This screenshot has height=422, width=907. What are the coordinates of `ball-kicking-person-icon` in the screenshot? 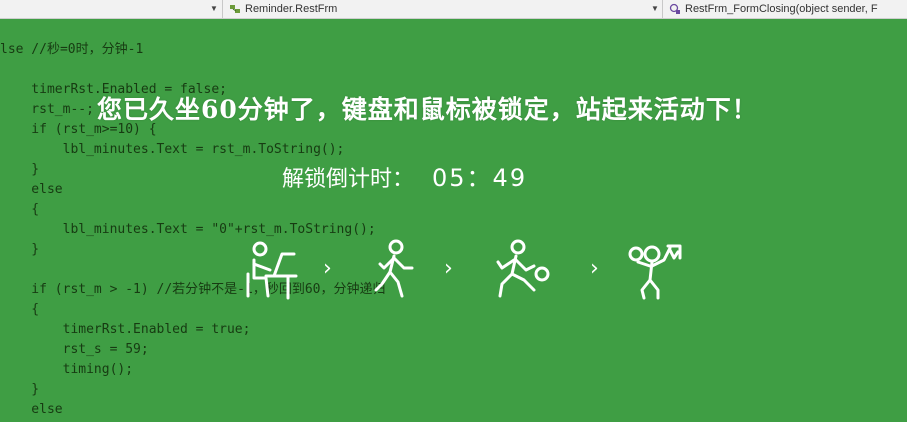 It's located at (523, 268).